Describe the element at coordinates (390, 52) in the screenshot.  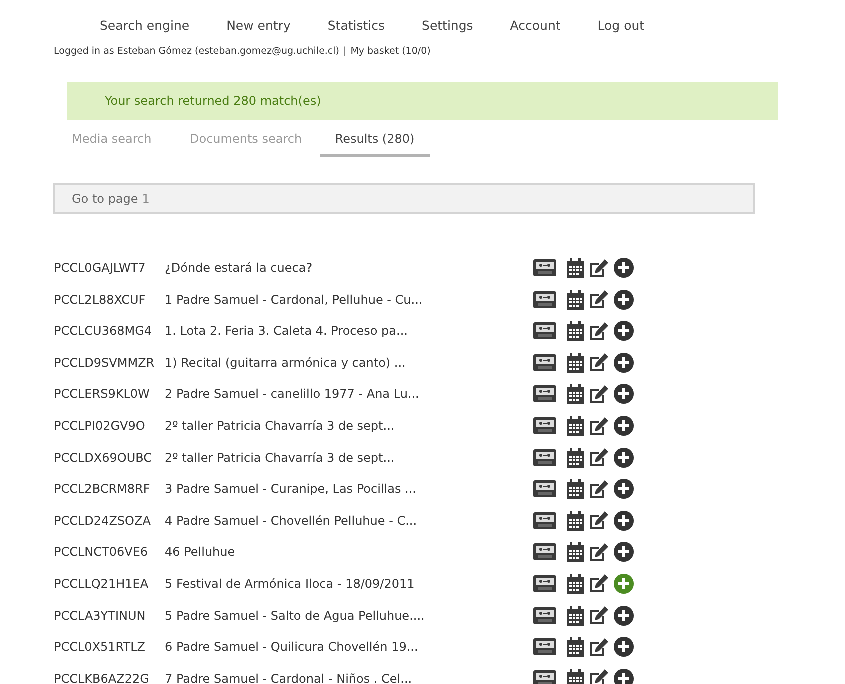
I see `basket-link: My basket (10/0)` at that location.